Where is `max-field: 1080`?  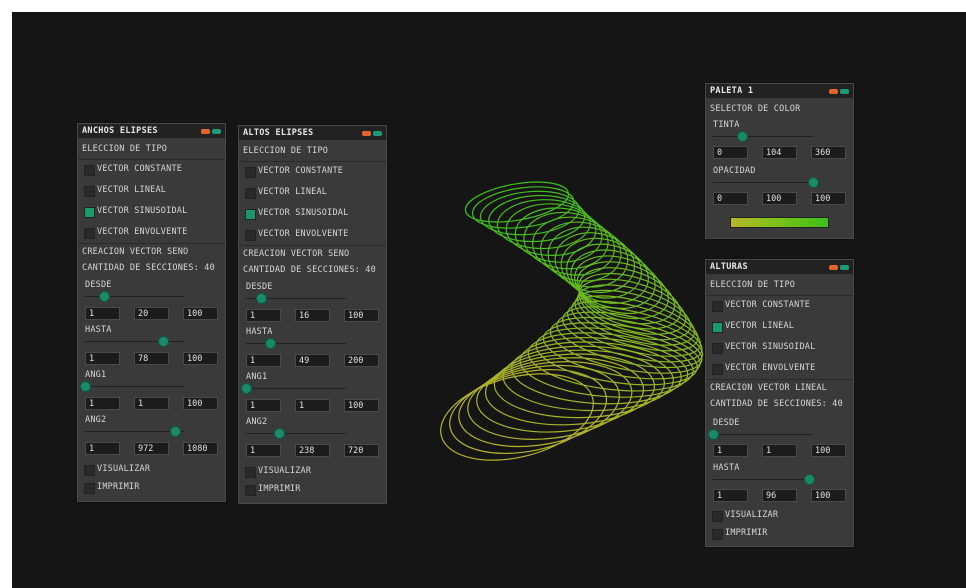 max-field: 1080 is located at coordinates (200, 448).